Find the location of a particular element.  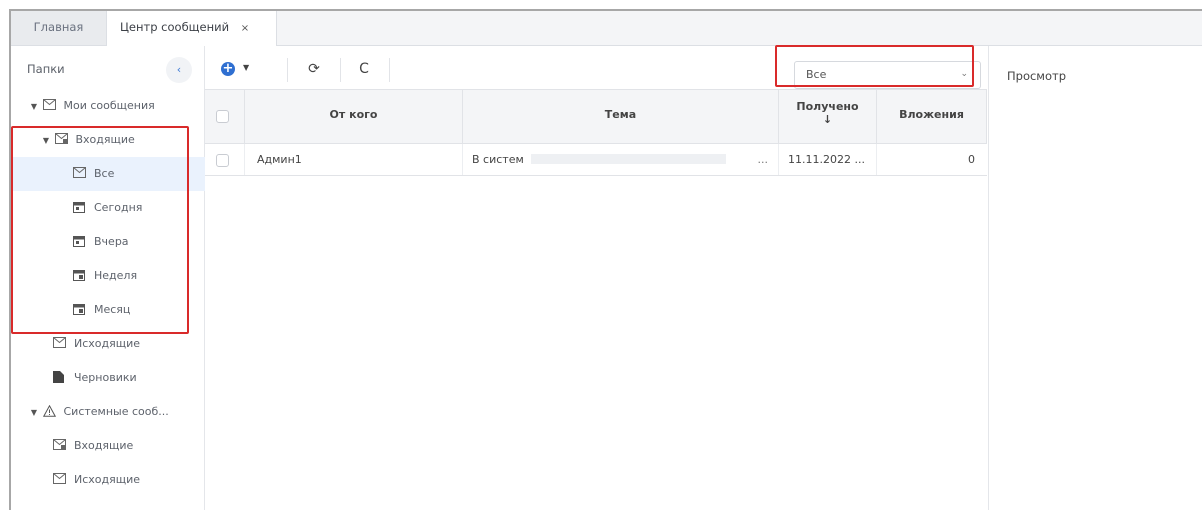

add-icon: + is located at coordinates (228, 69).